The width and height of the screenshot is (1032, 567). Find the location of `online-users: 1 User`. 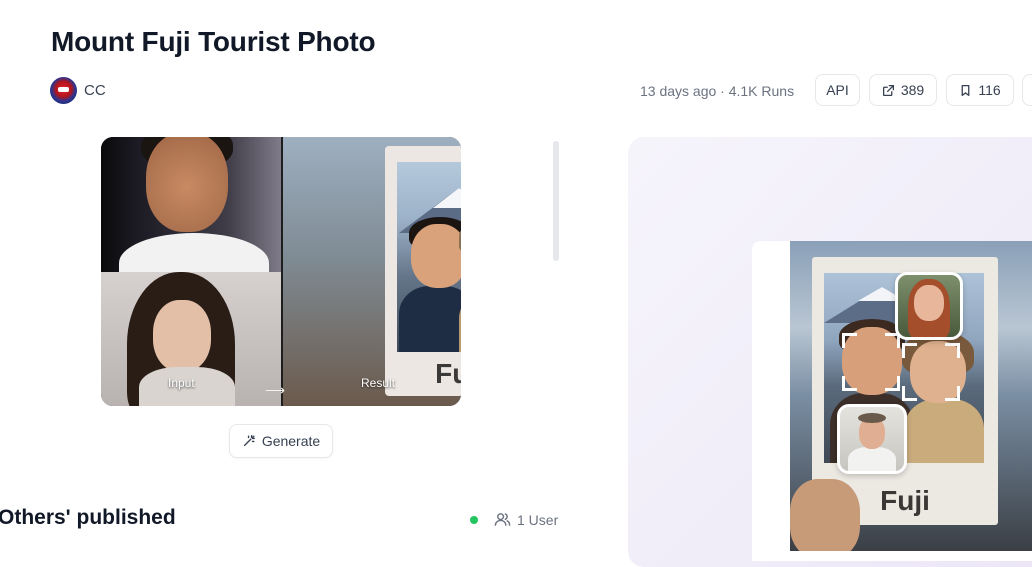

online-users: 1 User is located at coordinates (514, 519).